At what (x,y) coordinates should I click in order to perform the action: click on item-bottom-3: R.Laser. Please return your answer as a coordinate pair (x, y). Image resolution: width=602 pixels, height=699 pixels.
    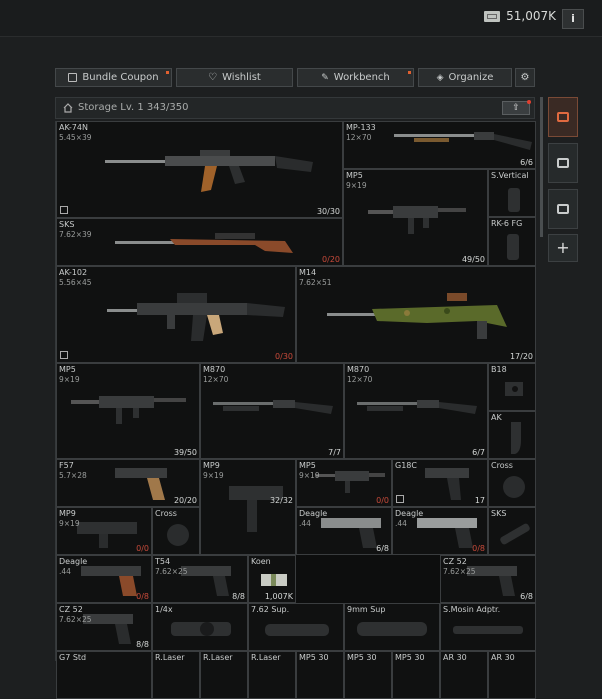
    Looking at the image, I should click on (224, 675).